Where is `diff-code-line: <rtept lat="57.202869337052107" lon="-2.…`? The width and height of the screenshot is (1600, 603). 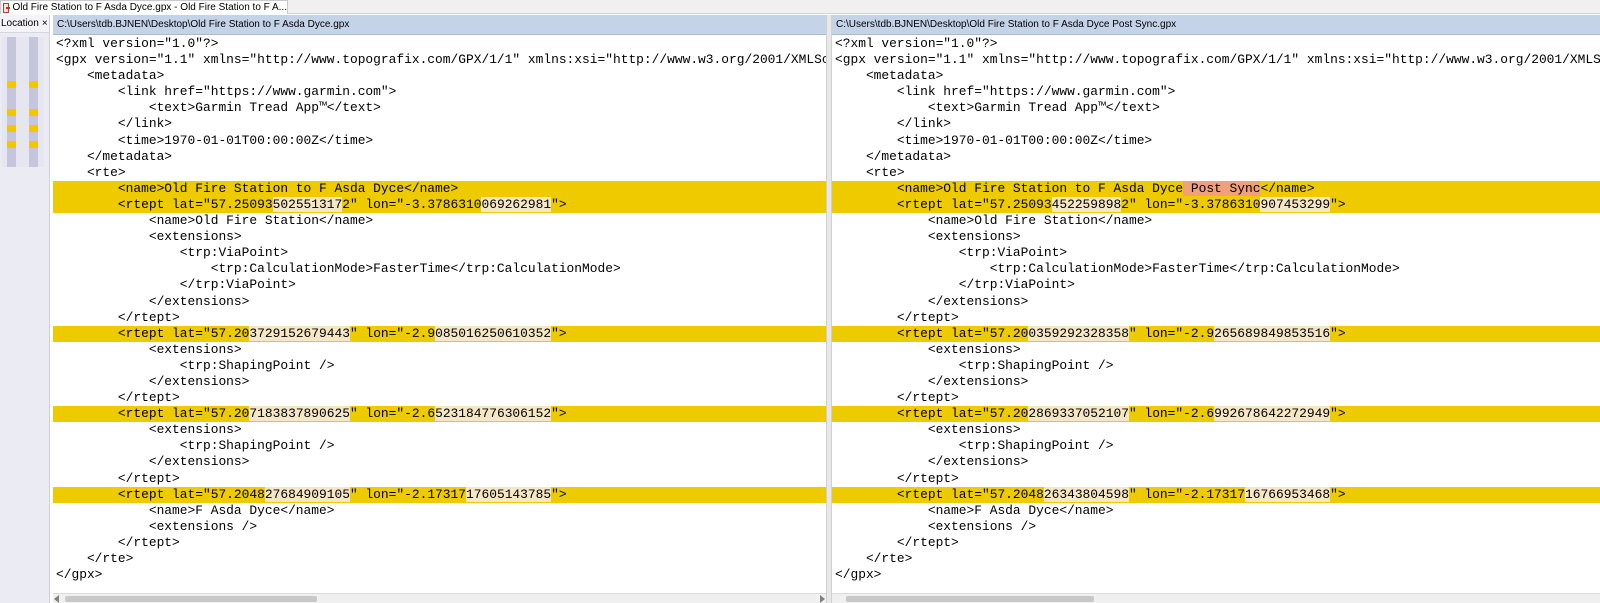
diff-code-line: <rtept lat="57.202869337052107" lon="-2.… is located at coordinates (1216, 414).